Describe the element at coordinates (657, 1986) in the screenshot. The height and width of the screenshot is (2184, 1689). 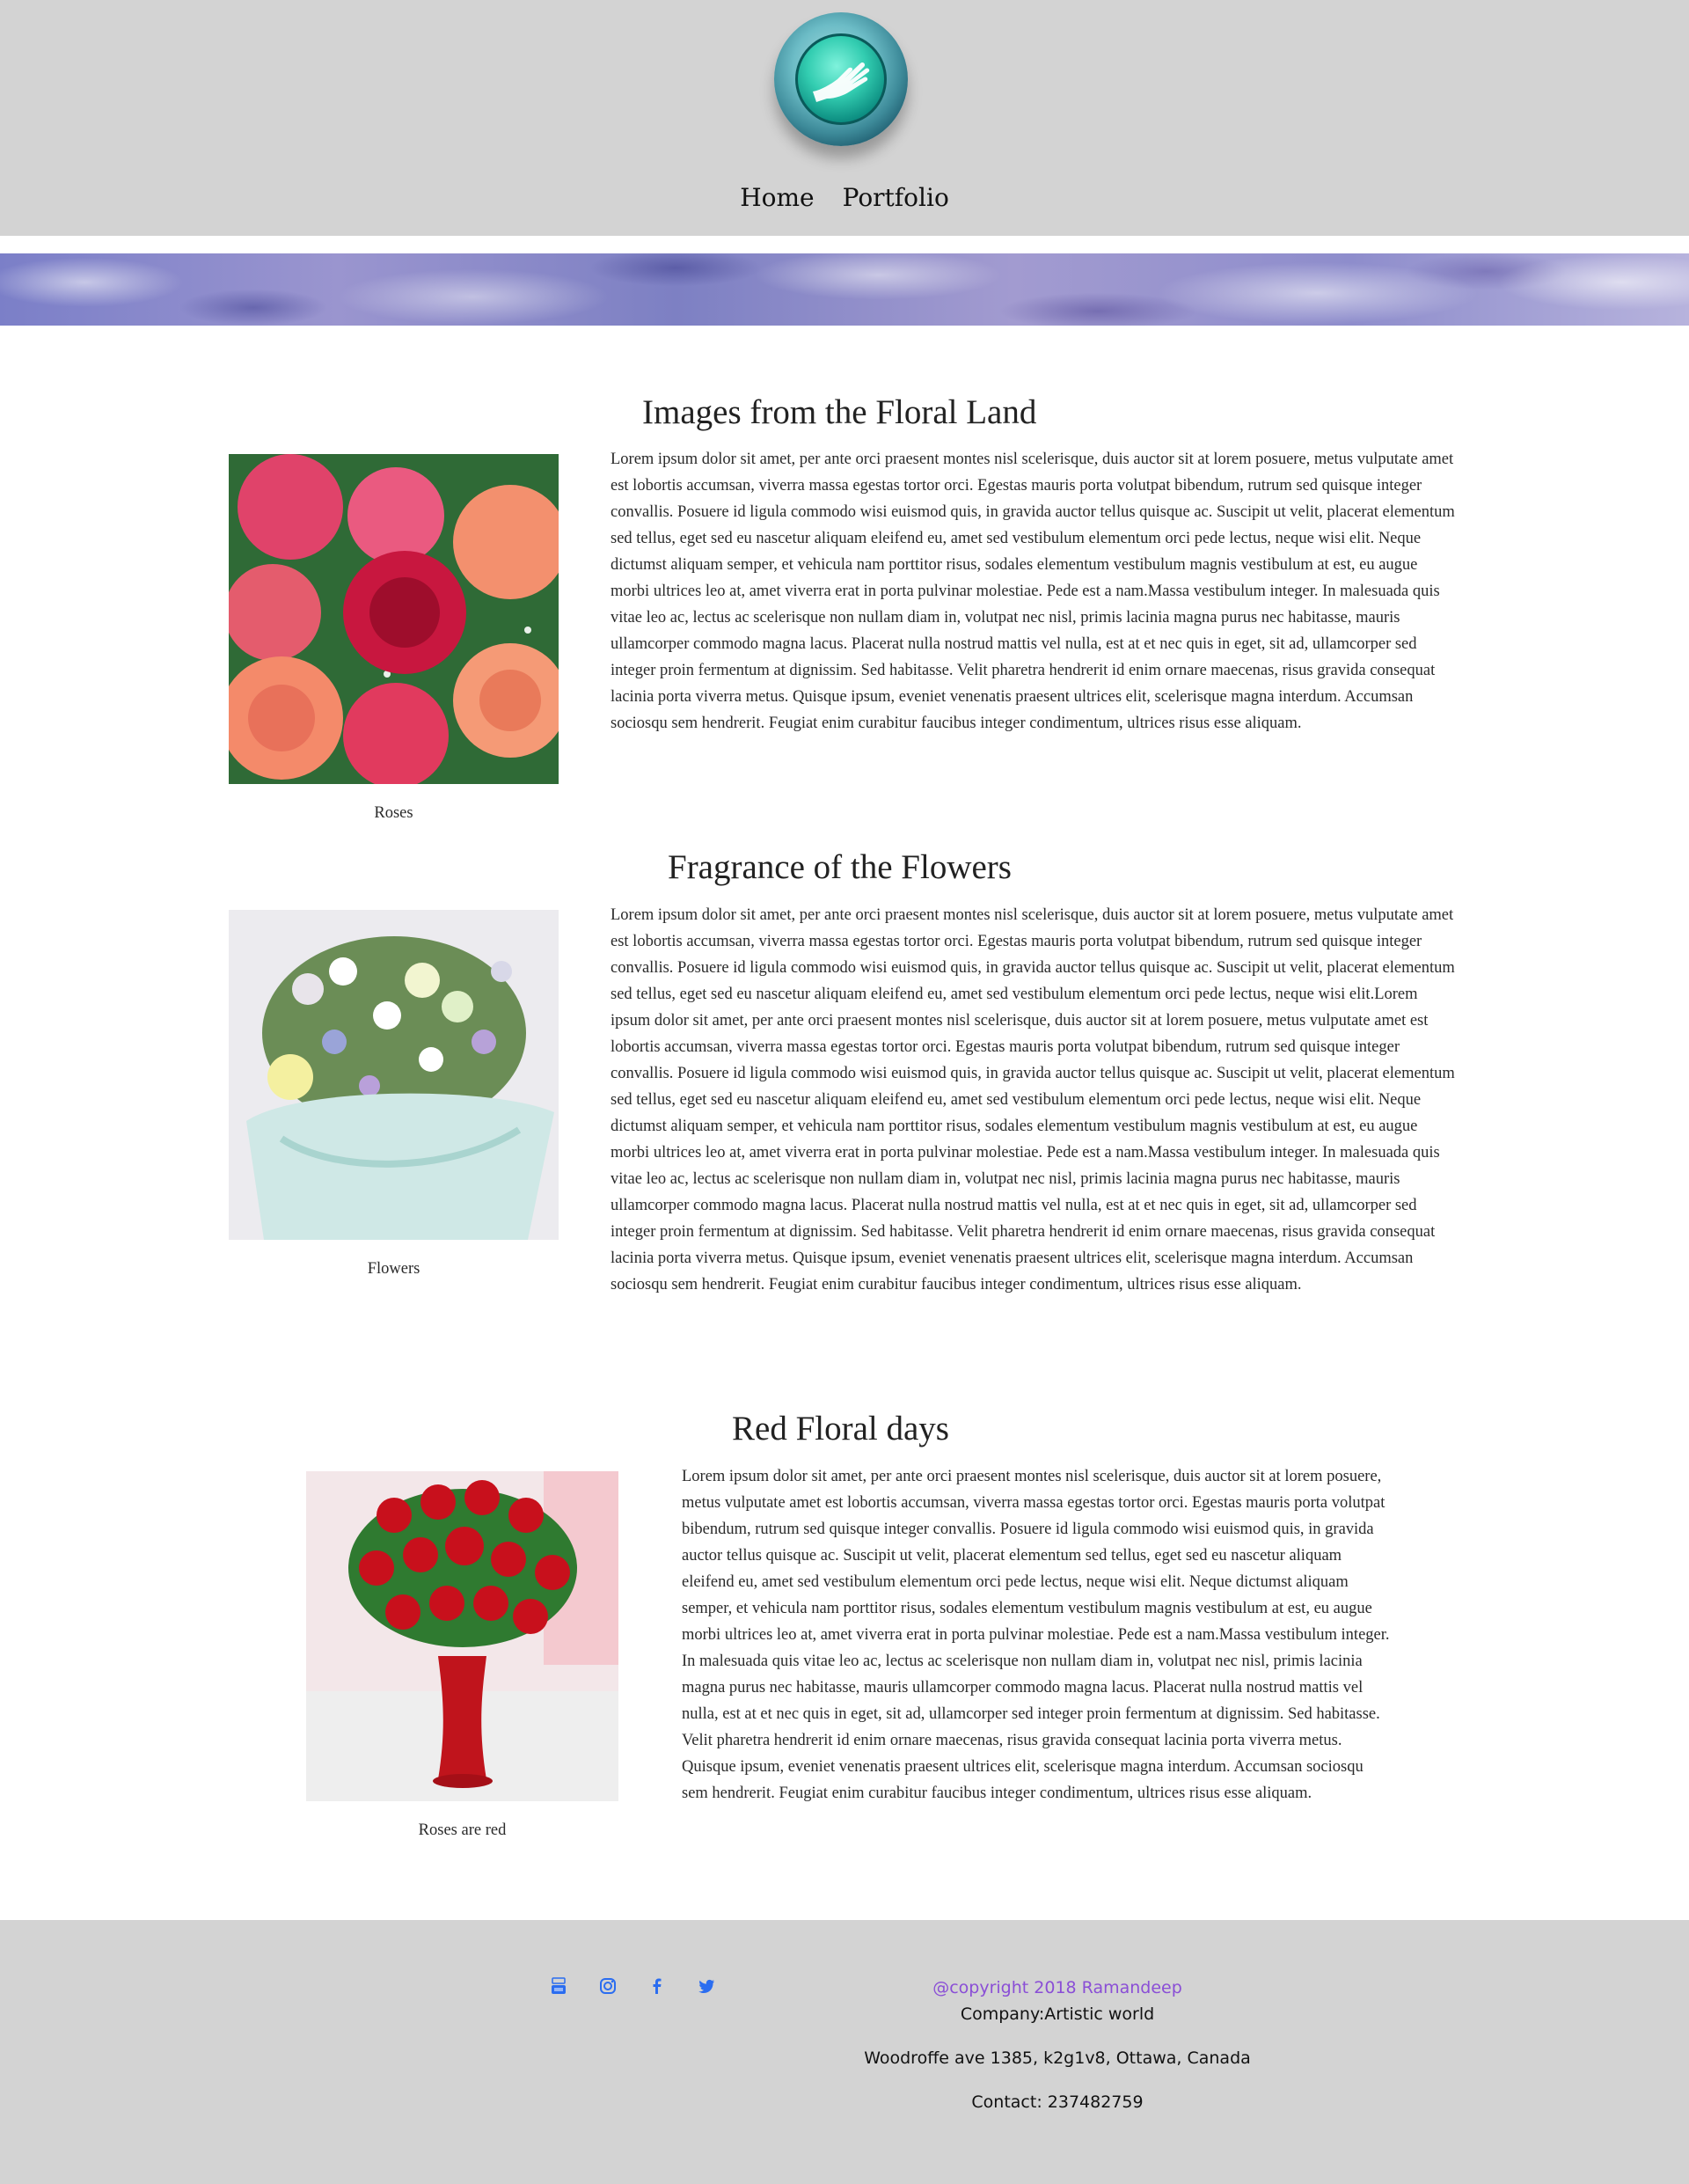
I see `facebook-icon` at that location.